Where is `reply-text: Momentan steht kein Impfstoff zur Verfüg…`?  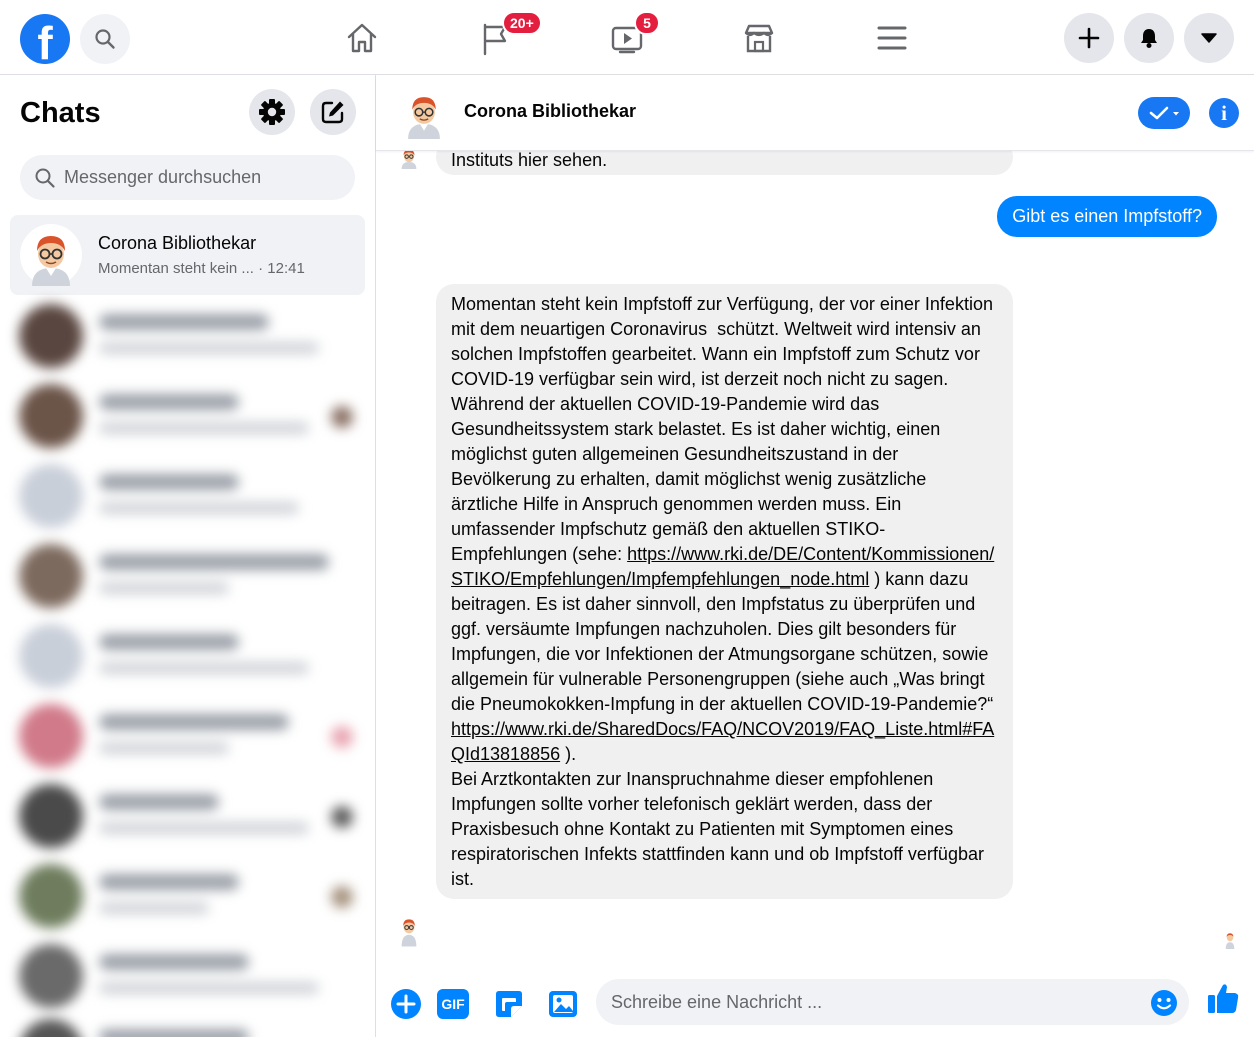 reply-text: Momentan steht kein Impfstoff zur Verfüg… is located at coordinates (722, 429).